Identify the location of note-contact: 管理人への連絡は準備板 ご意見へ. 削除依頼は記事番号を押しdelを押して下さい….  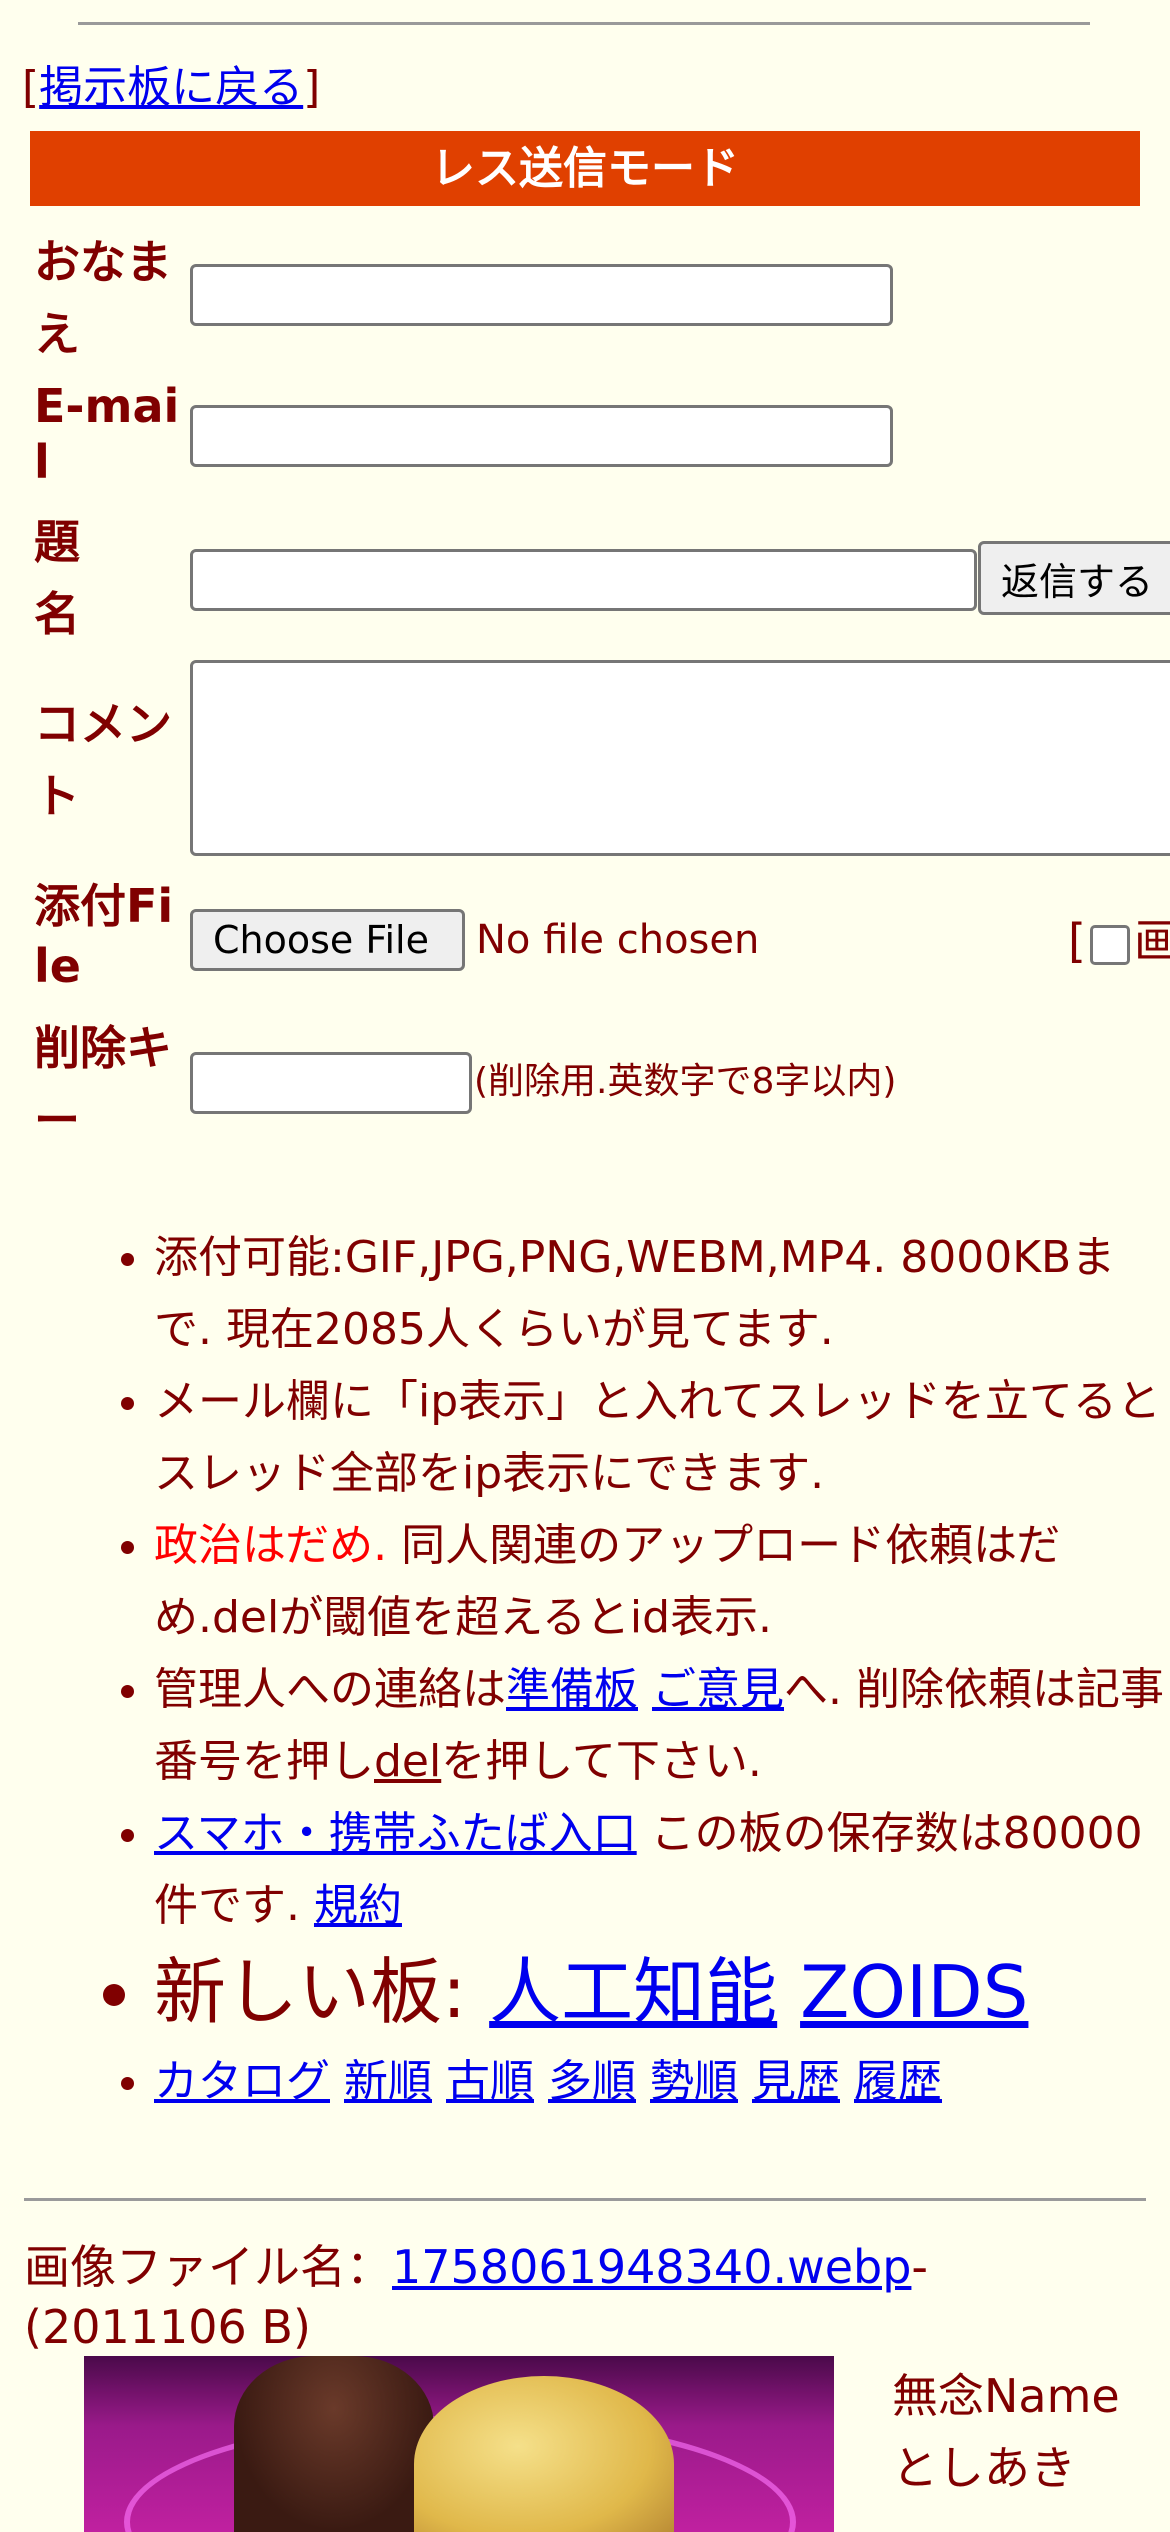
(662, 1726).